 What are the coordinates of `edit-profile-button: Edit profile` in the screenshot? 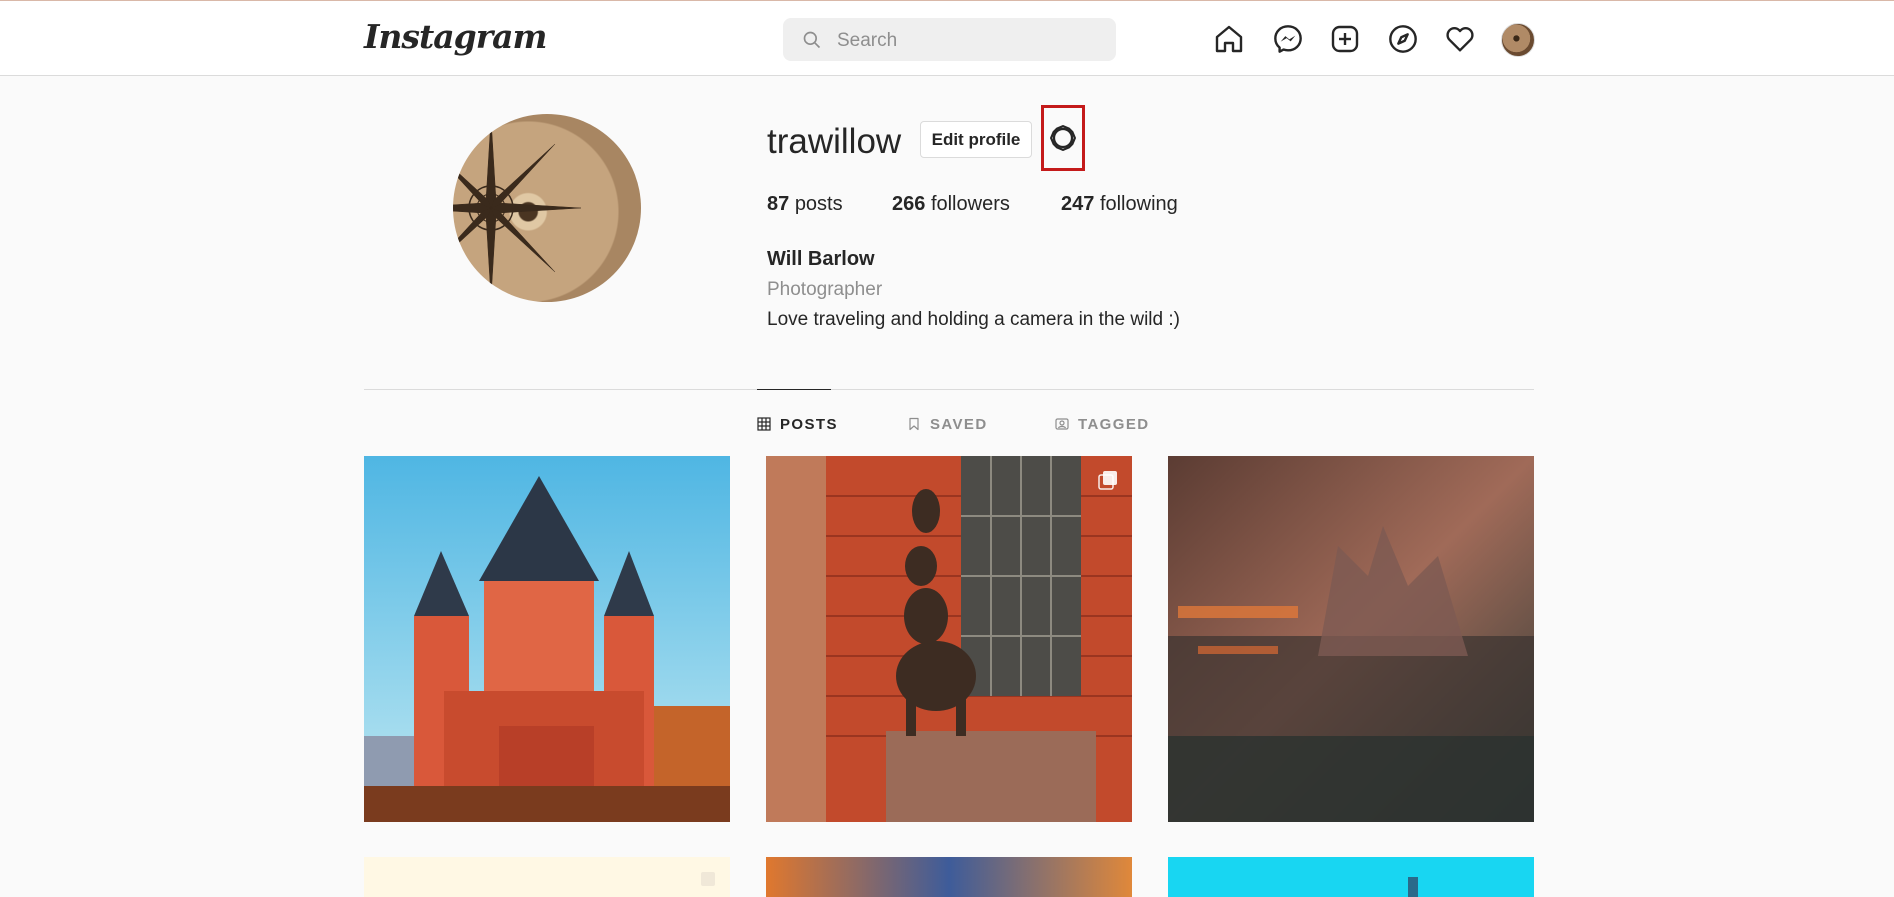 It's located at (976, 139).